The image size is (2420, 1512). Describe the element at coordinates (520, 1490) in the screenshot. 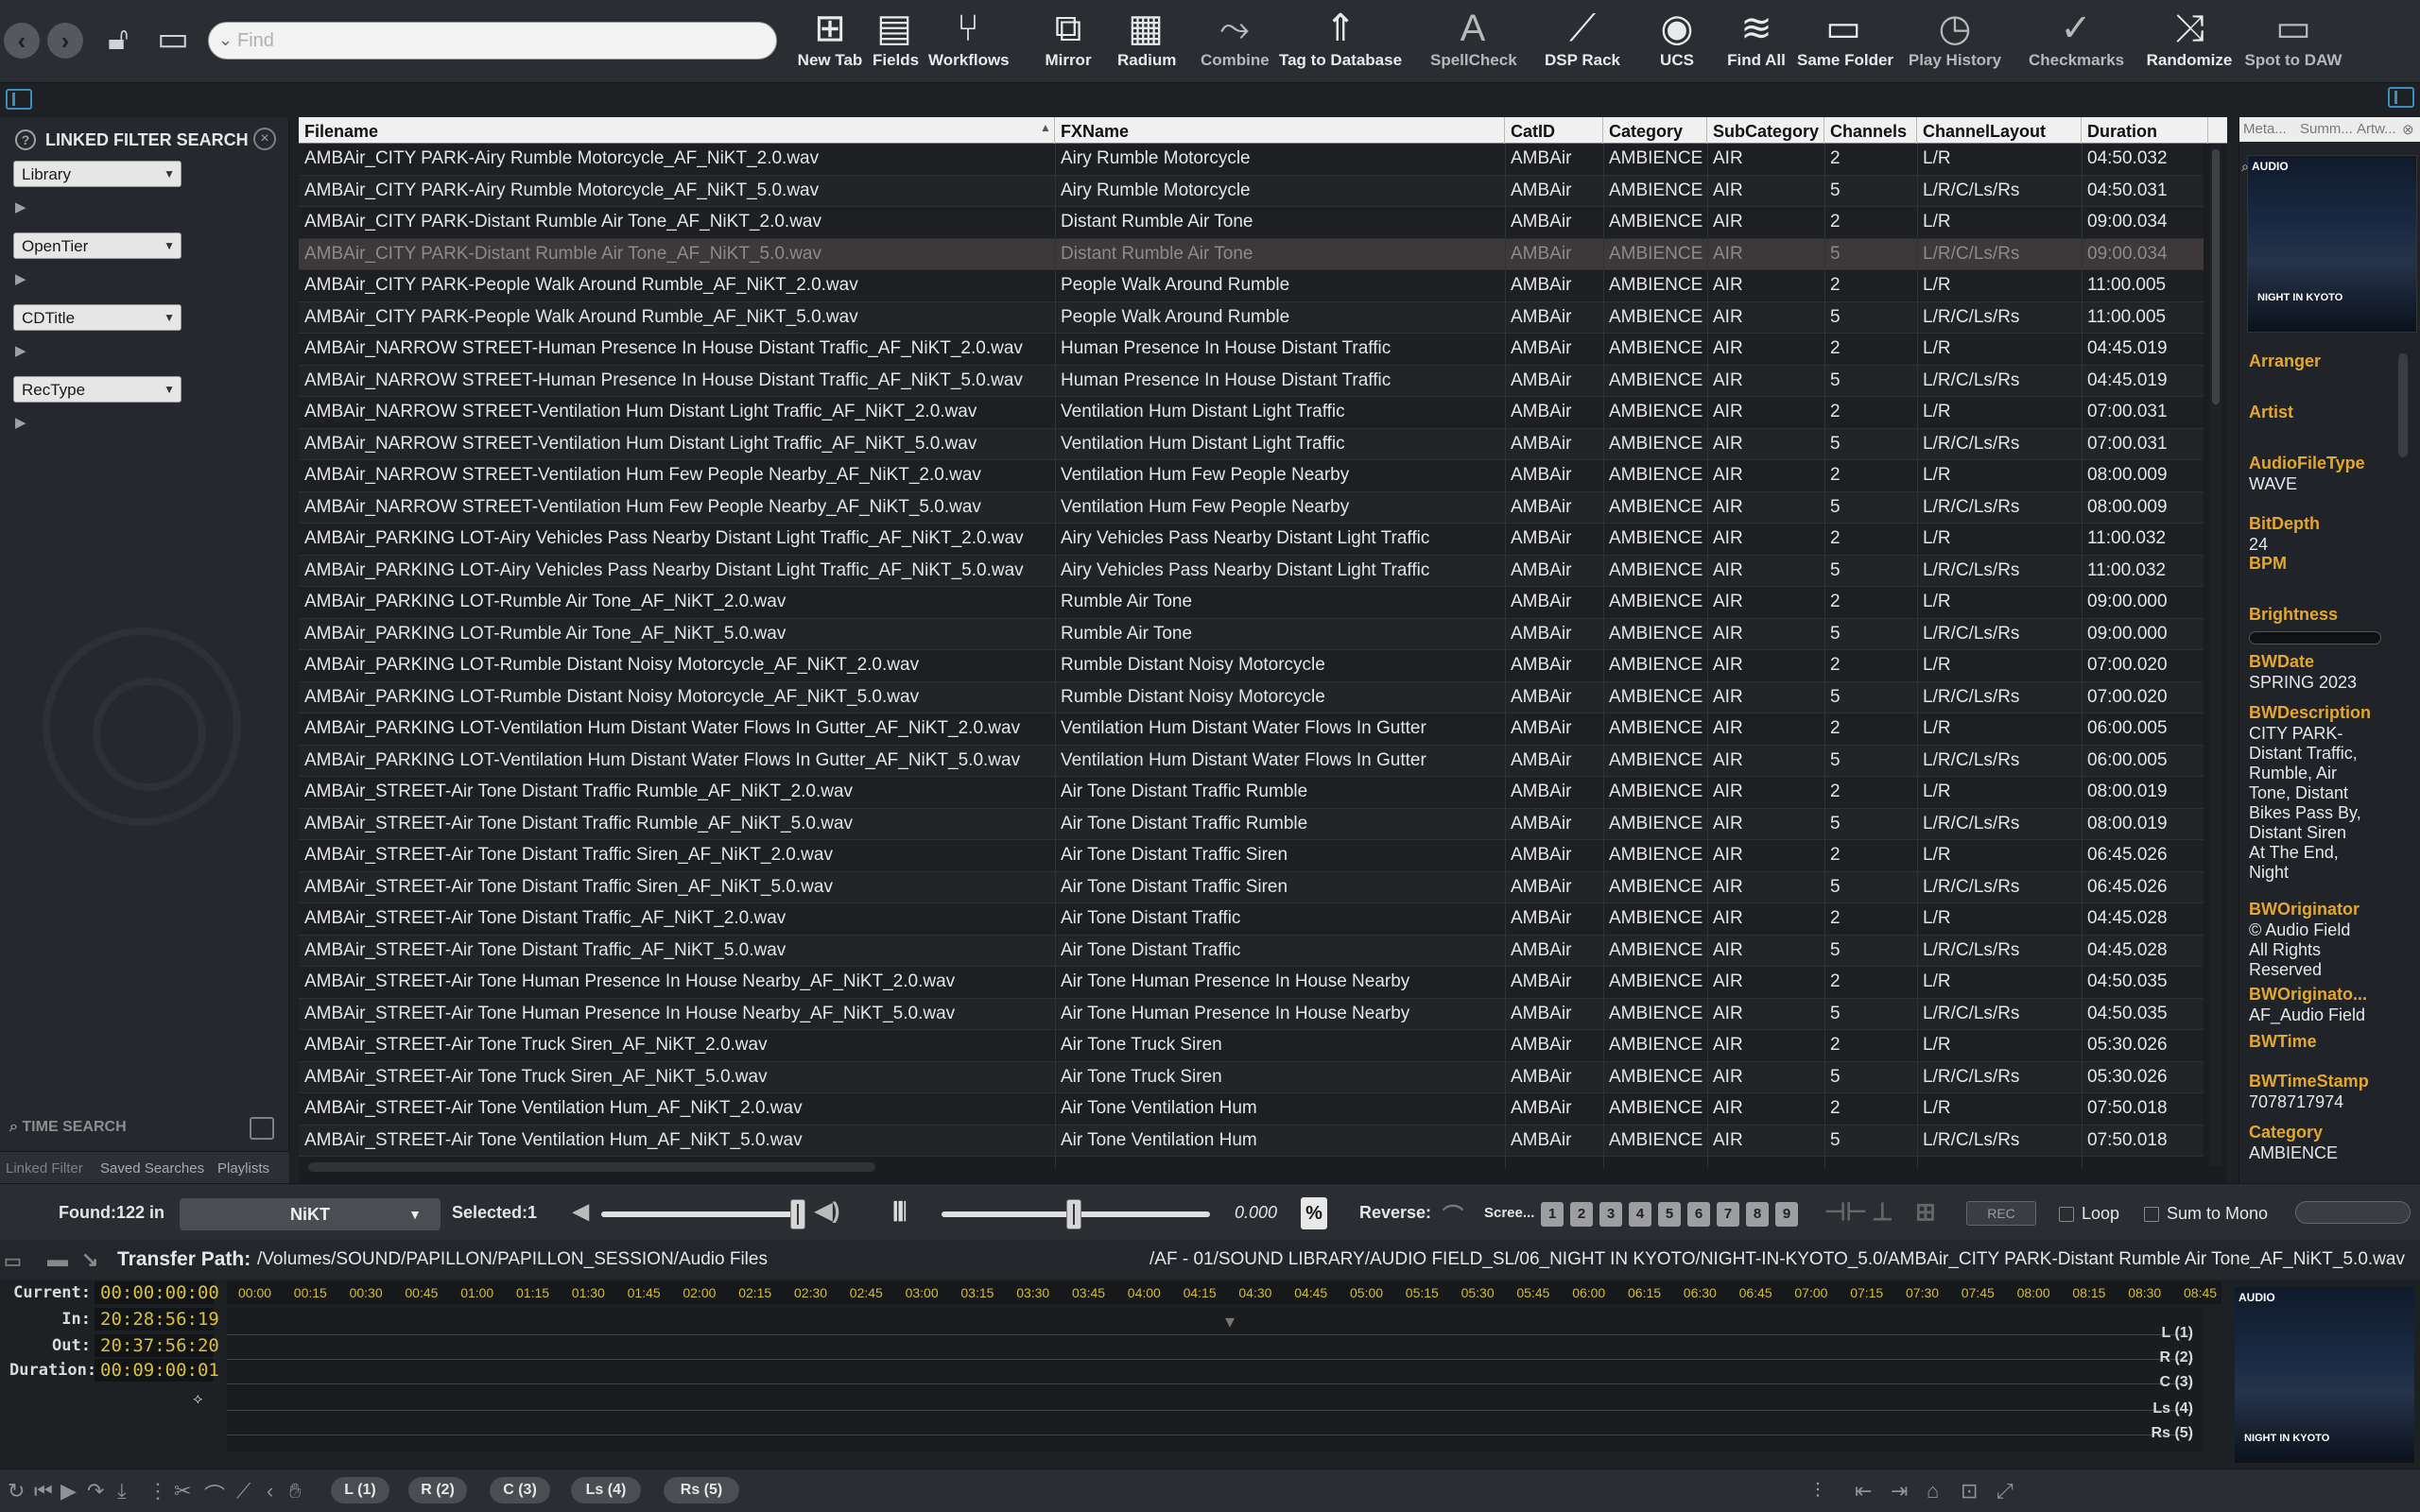

I see `channel-button: C (3)` at that location.